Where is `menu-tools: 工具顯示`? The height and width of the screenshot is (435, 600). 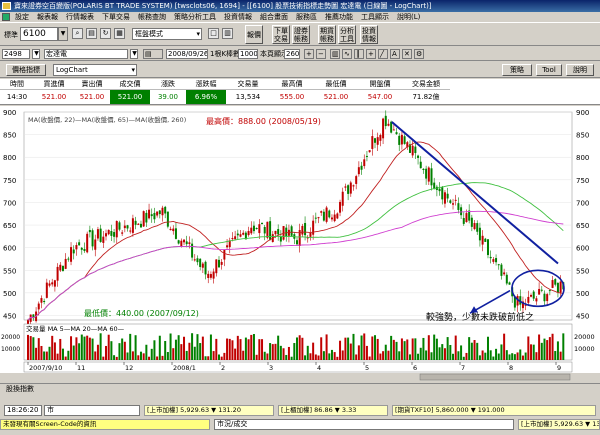
menu-tools: 工具顯示 is located at coordinates (375, 17).